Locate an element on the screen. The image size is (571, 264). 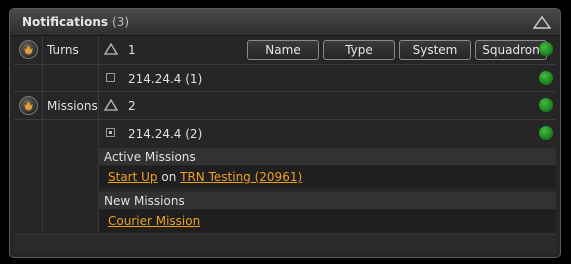
group-name-cell: Missions is located at coordinates (71, 105).